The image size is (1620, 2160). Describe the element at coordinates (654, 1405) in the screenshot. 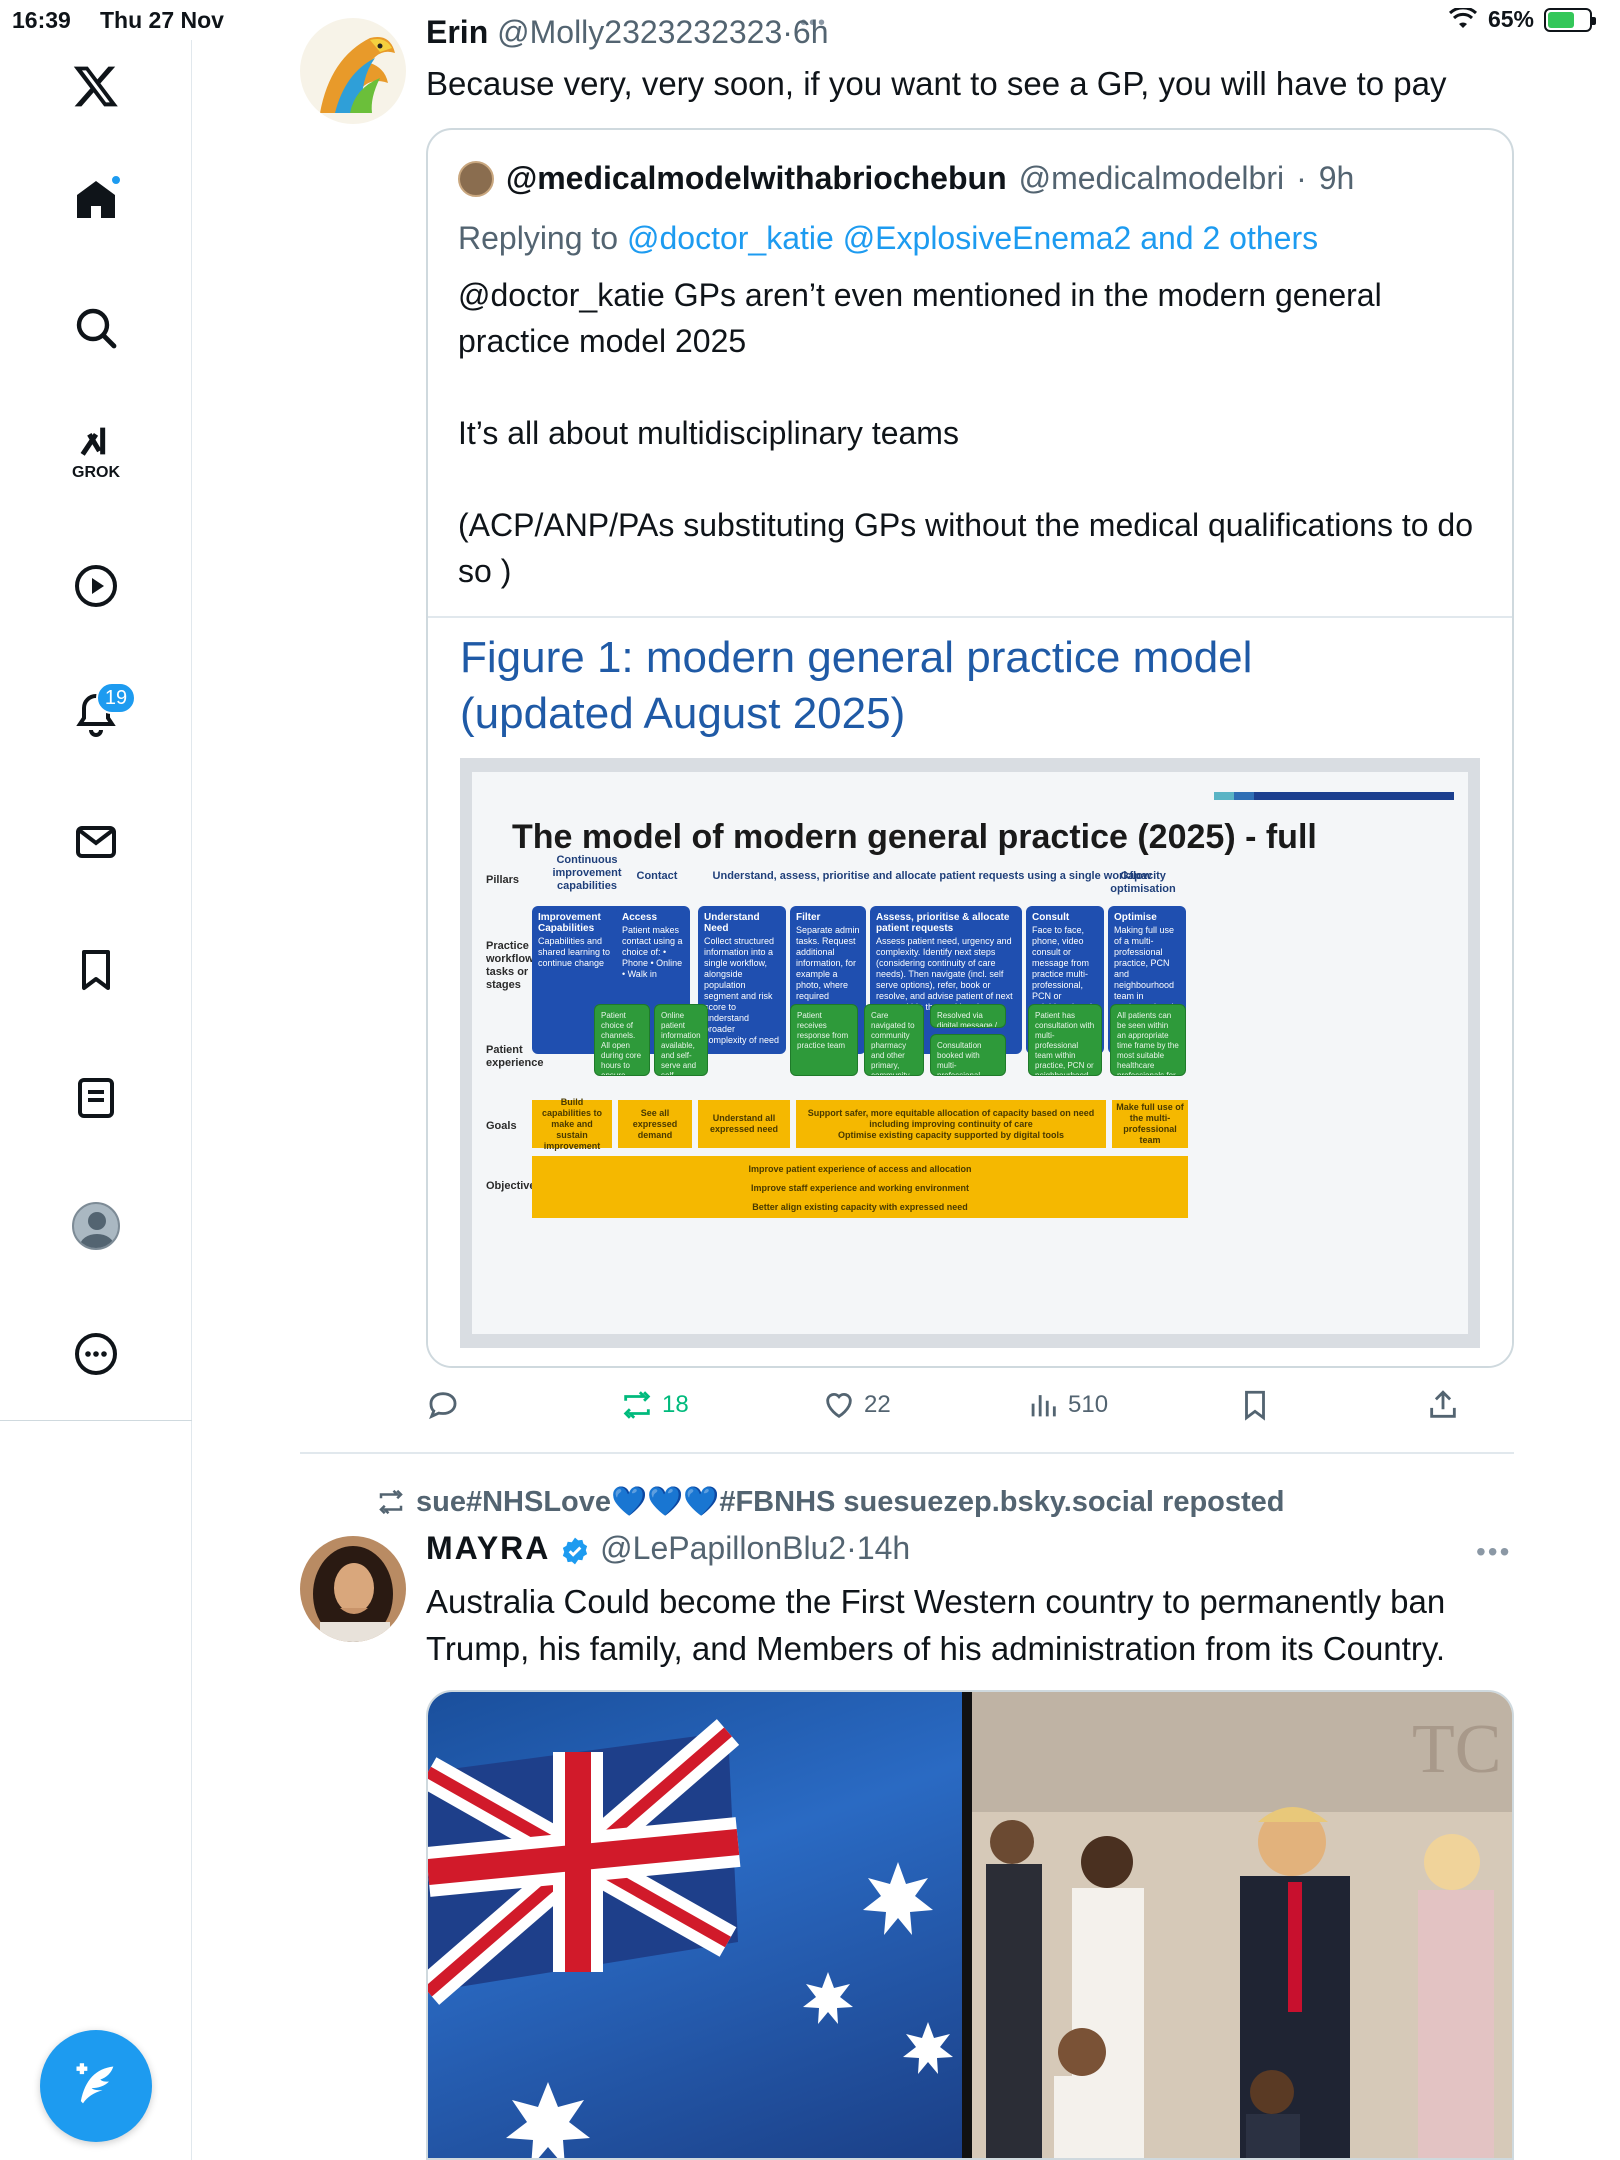

I see `repost-button: 18` at that location.